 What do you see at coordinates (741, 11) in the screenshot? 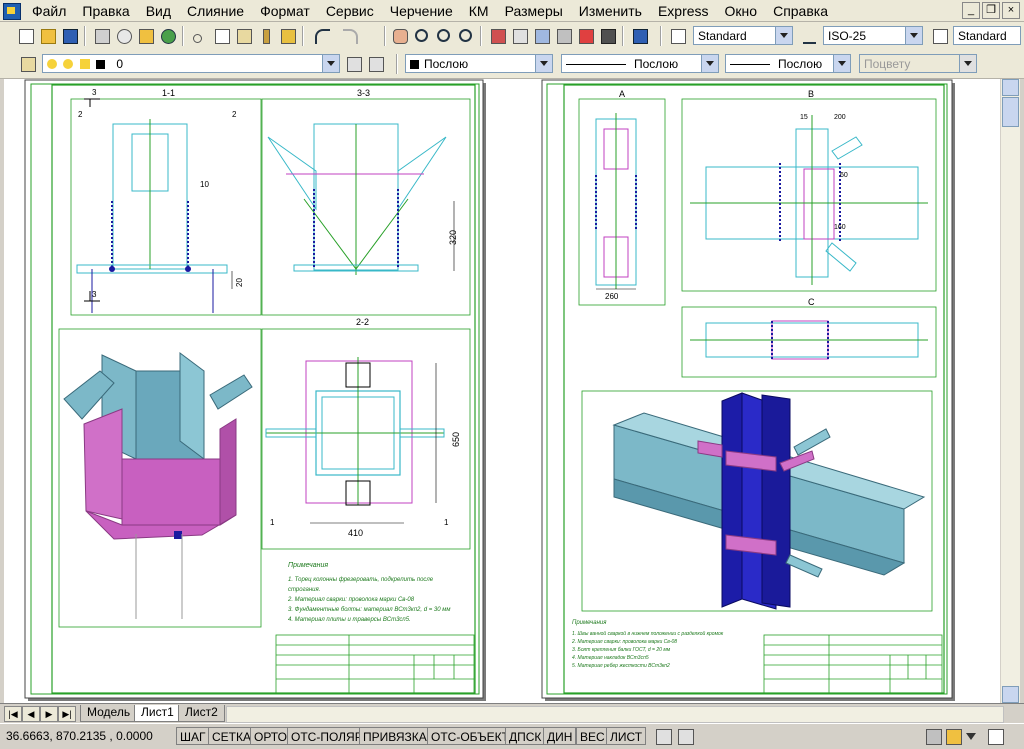
I see `menu-item-11: Окно` at bounding box center [741, 11].